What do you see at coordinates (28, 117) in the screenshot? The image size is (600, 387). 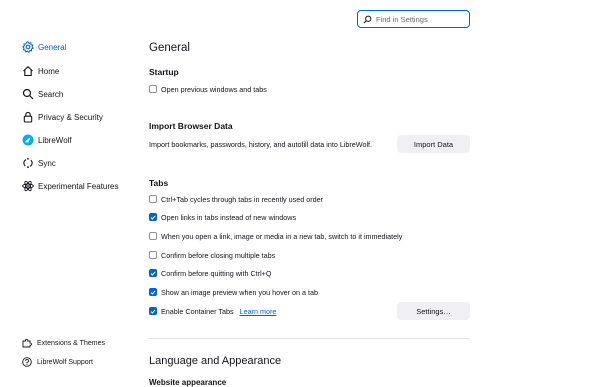 I see `lock-icon` at bounding box center [28, 117].